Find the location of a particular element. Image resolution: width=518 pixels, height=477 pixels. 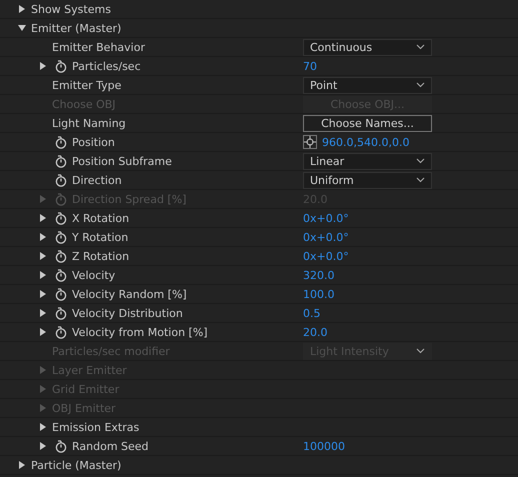

property-label: Velocity Random [%] is located at coordinates (129, 294).